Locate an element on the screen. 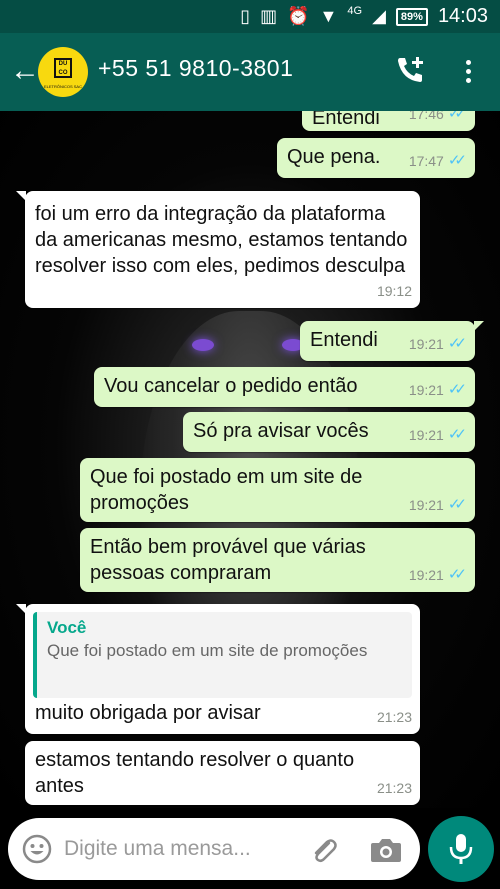 The width and height of the screenshot is (500, 889). clock: 14:03 is located at coordinates (462, 16).